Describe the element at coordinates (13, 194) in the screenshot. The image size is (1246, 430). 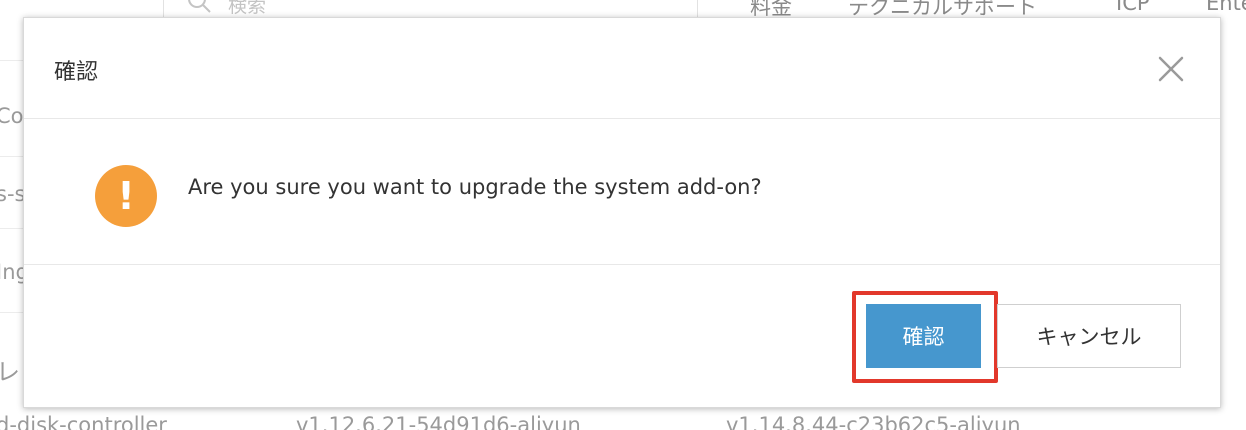
I see `list-item: s-s` at that location.